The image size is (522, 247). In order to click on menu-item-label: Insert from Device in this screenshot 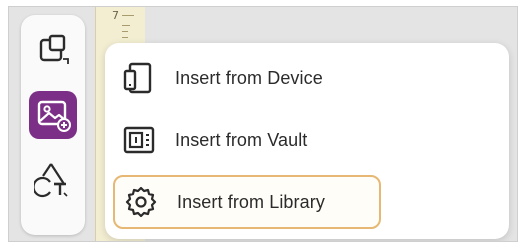, I will do `click(249, 77)`.